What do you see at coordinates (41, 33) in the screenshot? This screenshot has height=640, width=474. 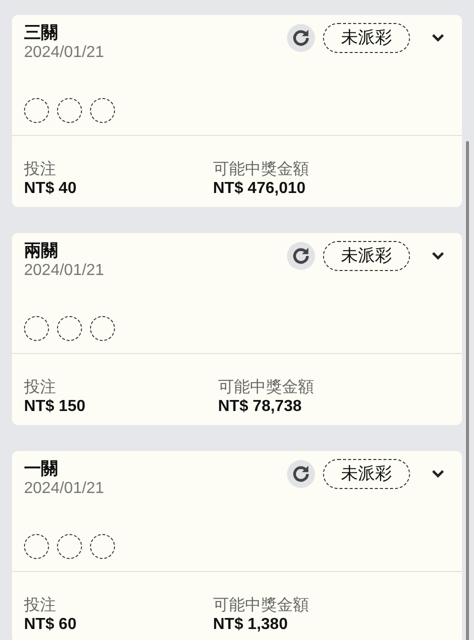 I see `bet-title: 三關` at bounding box center [41, 33].